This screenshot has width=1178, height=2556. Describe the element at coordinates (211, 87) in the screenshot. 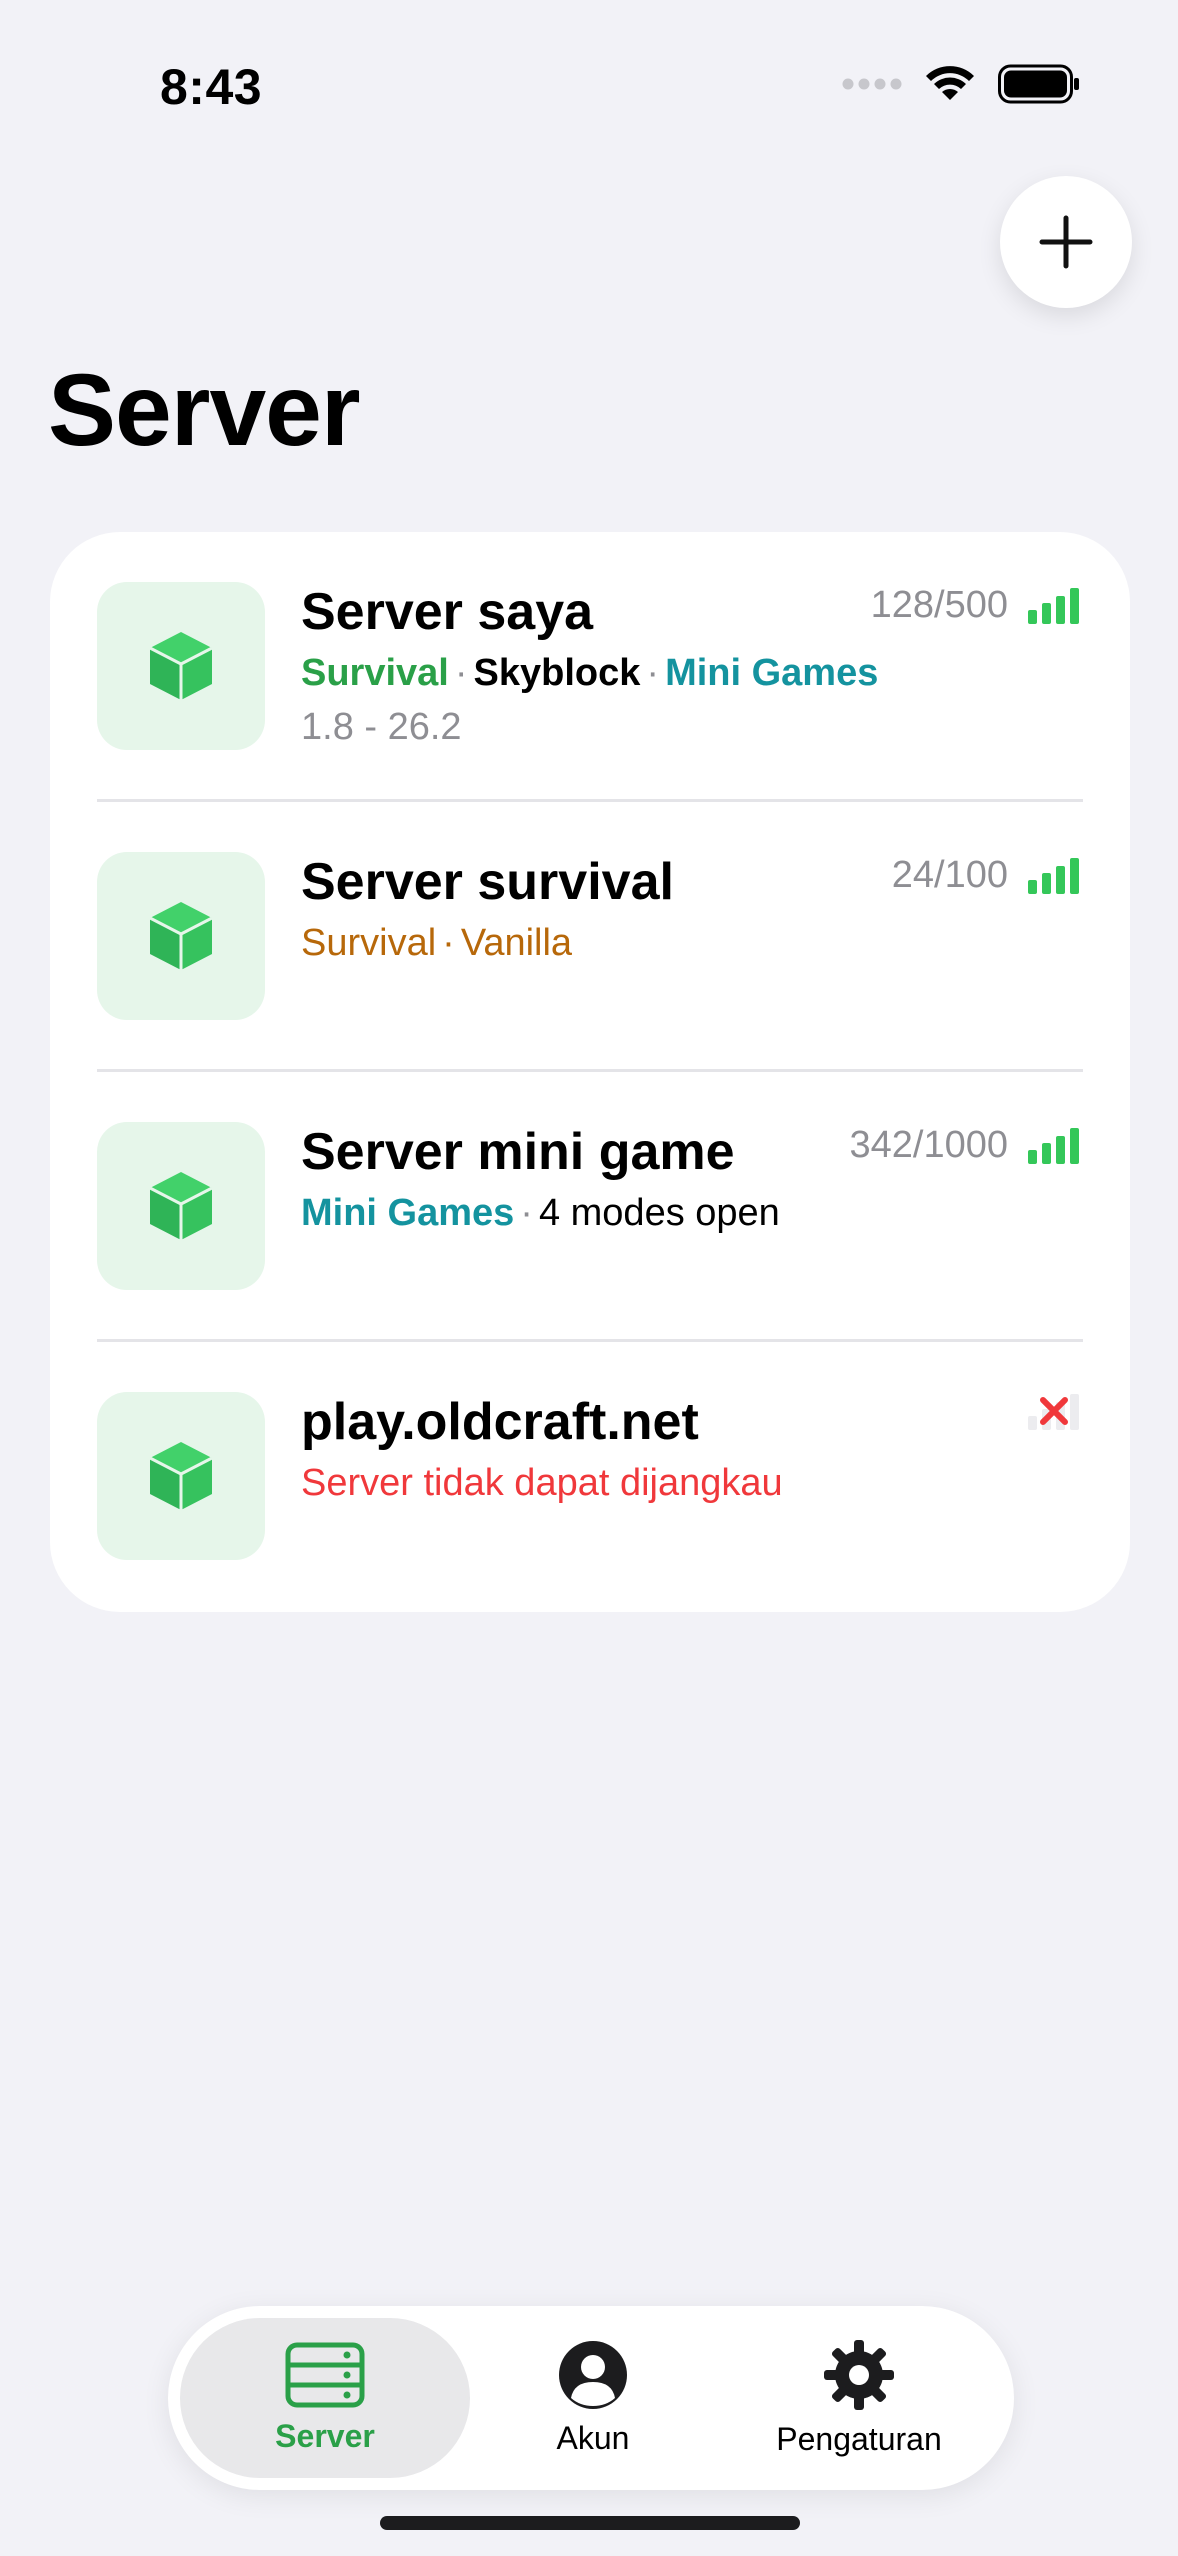

I see `status-time: 8:43` at that location.